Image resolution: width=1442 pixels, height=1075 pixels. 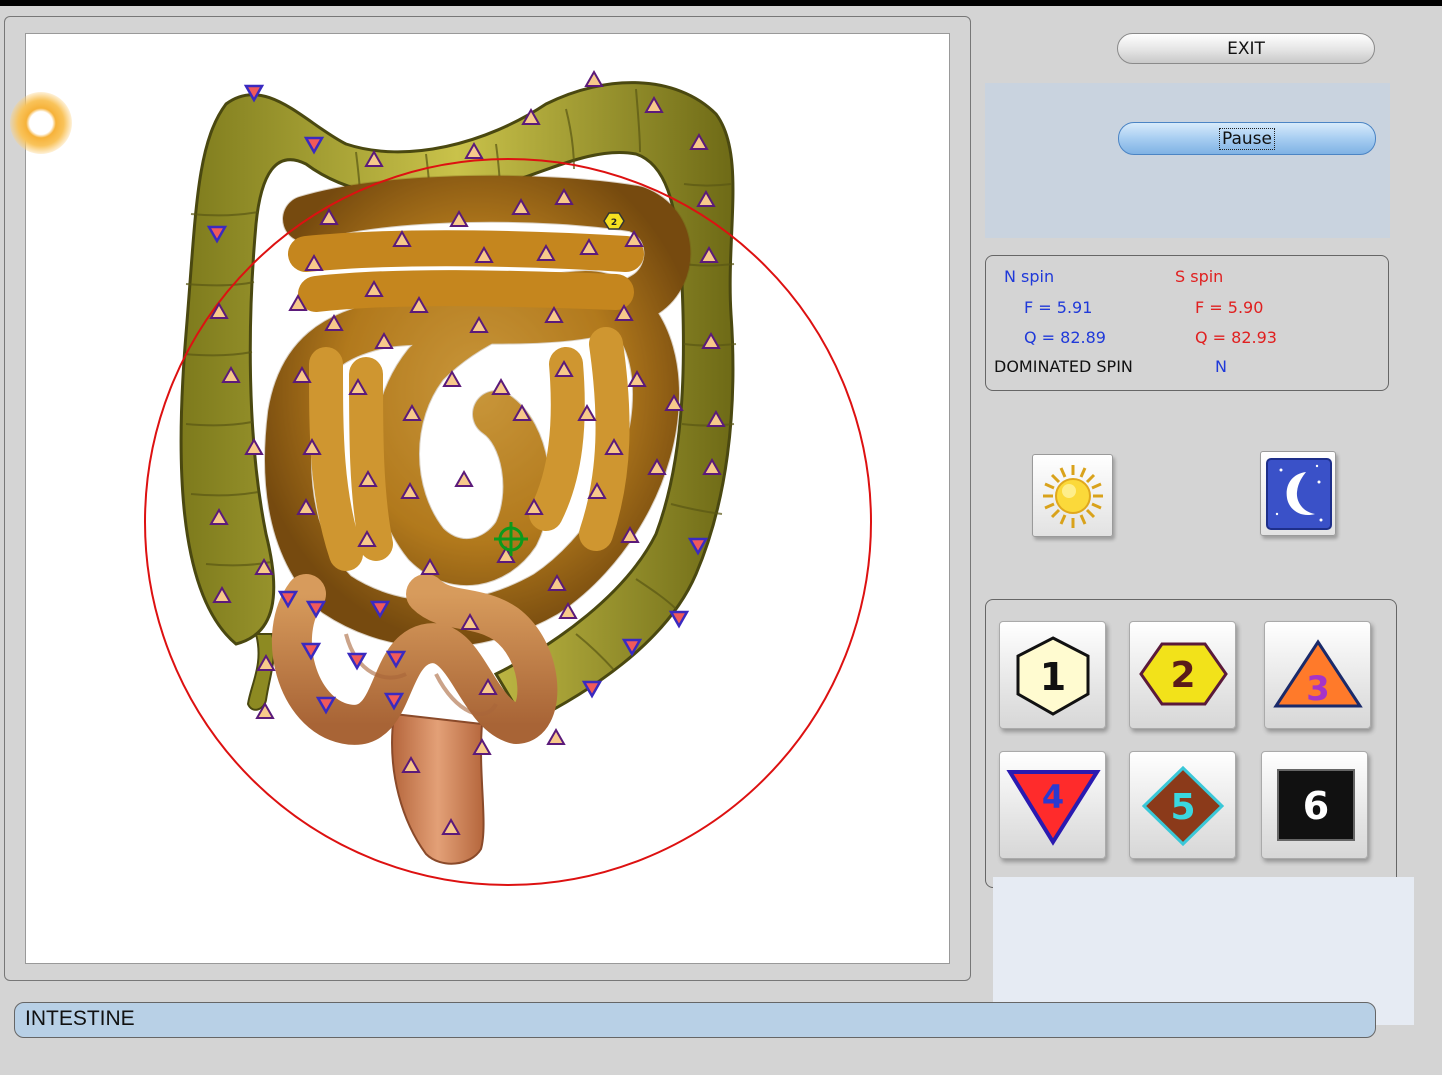 I want to click on diamond-5-icon: 5, so click(x=1183, y=806).